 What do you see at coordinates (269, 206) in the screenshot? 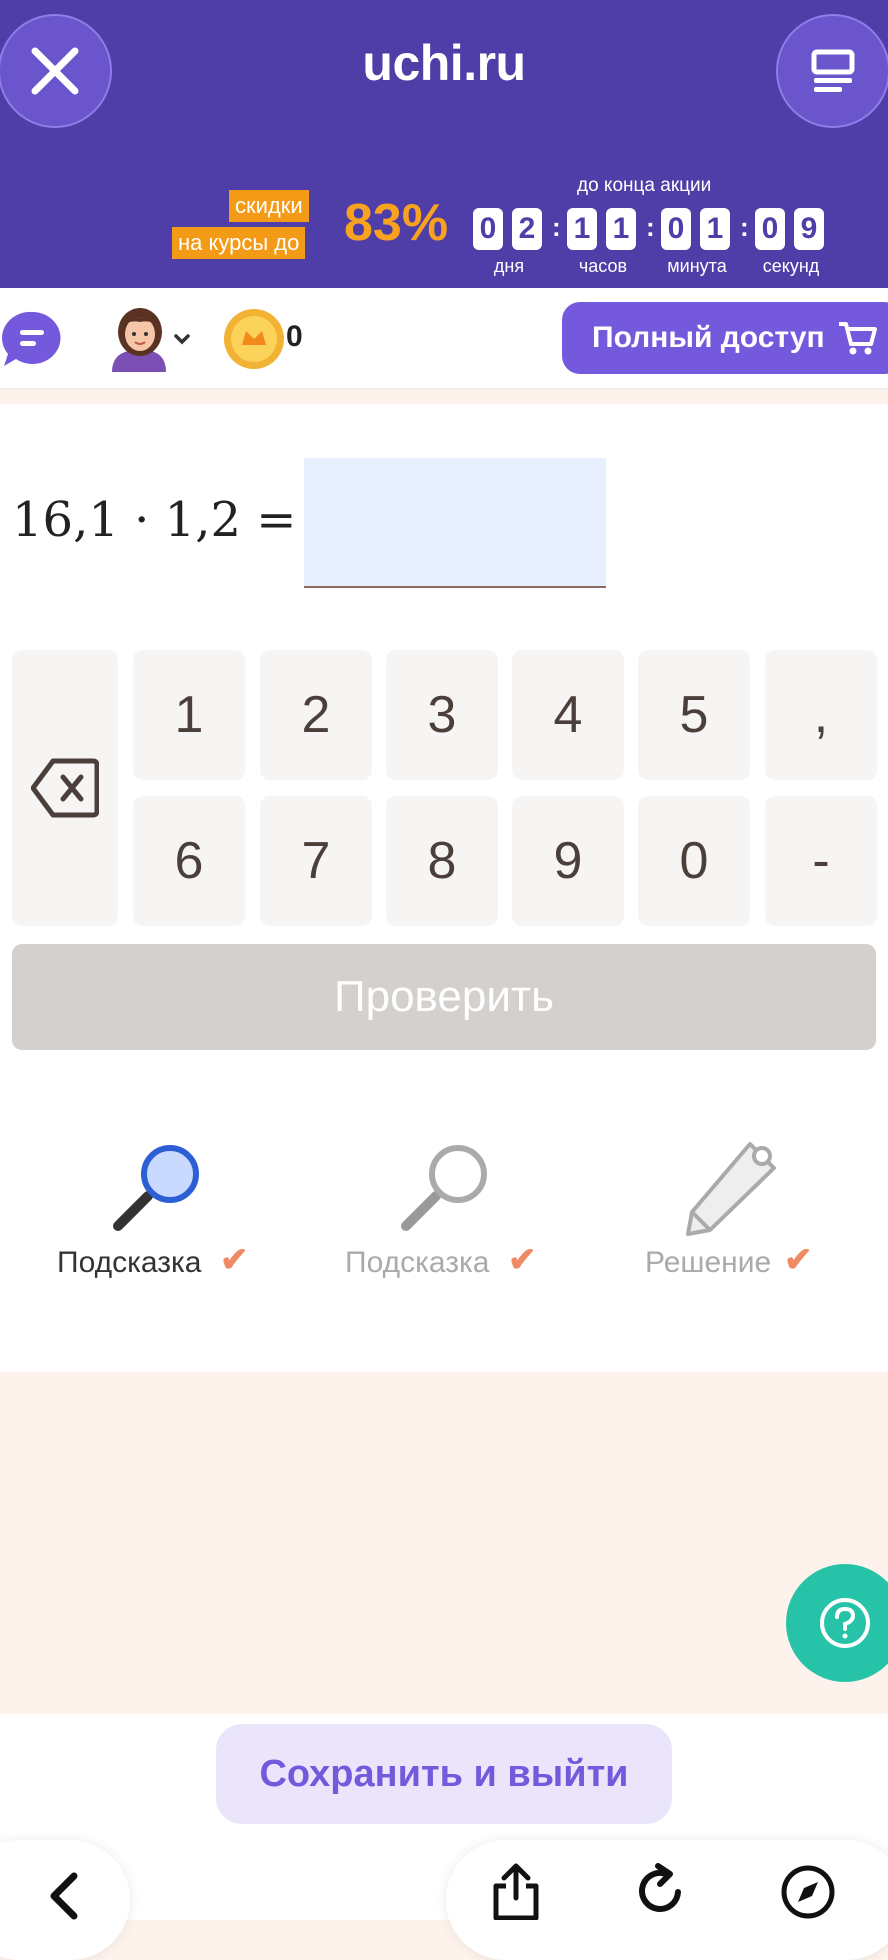
I see `promo-tag-line1: скидки` at bounding box center [269, 206].